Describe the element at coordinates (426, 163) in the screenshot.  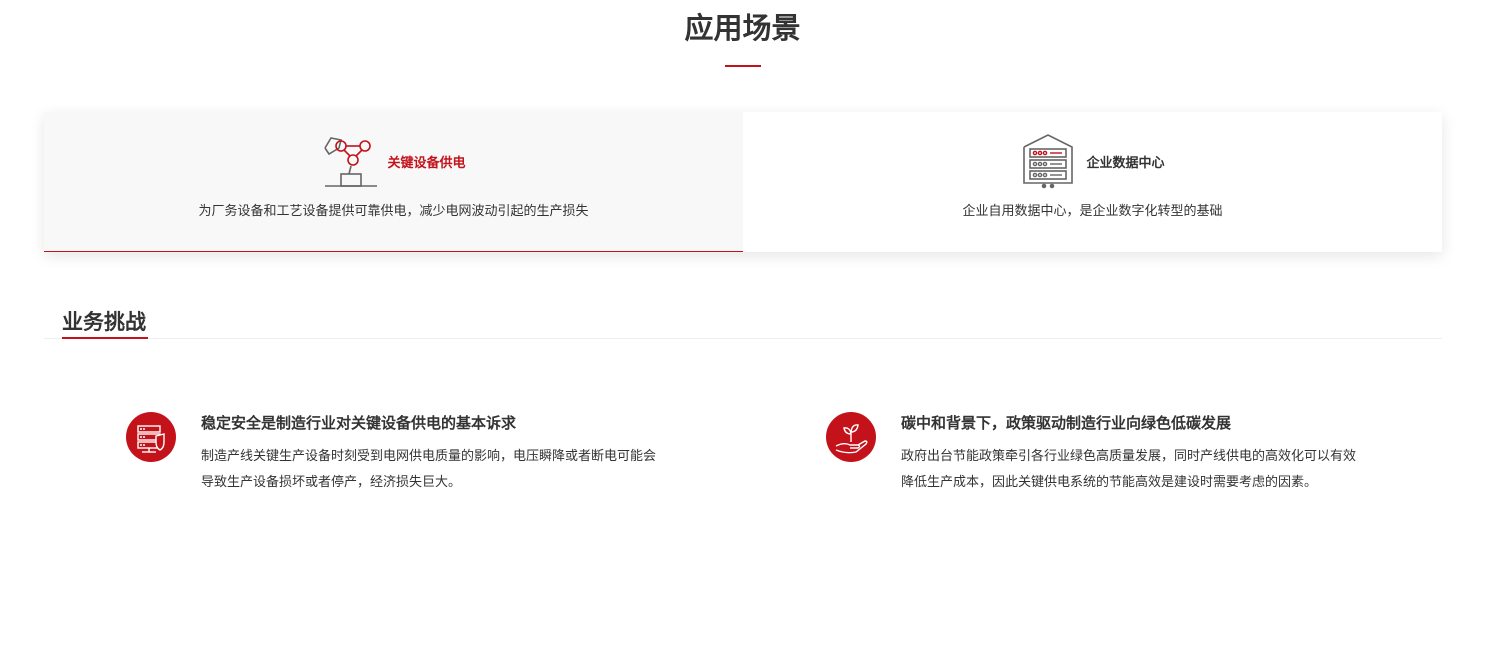
I see `scenario-label: 关键设备供电` at that location.